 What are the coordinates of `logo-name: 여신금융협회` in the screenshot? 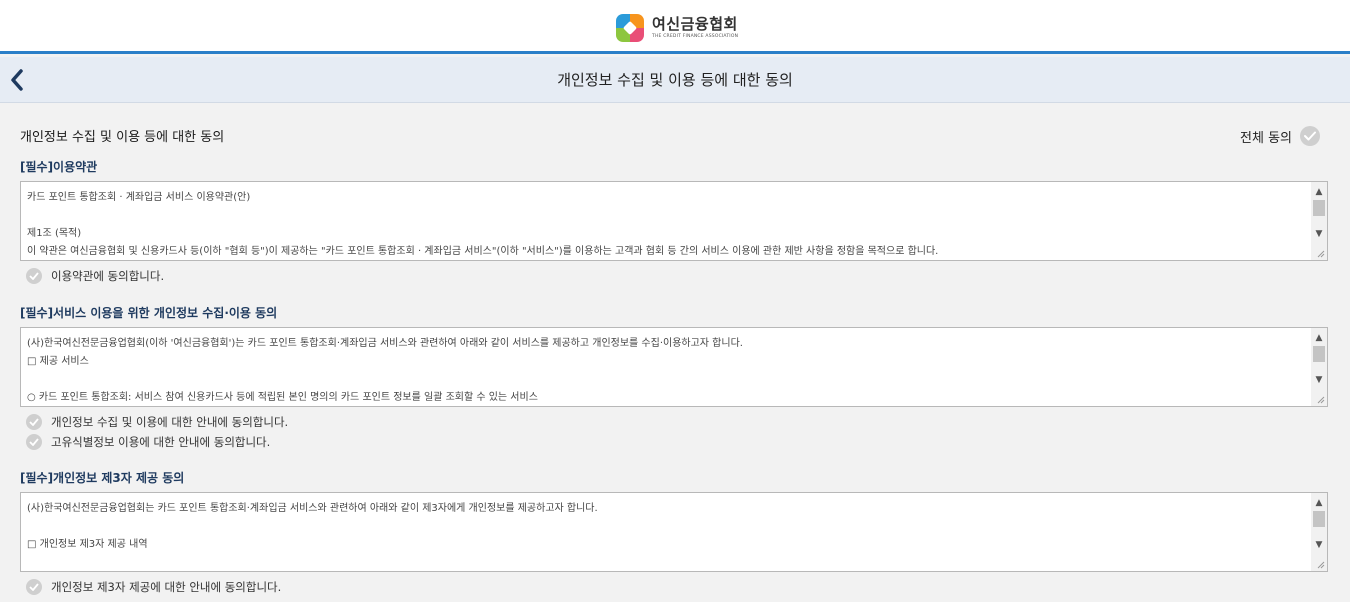 It's located at (695, 24).